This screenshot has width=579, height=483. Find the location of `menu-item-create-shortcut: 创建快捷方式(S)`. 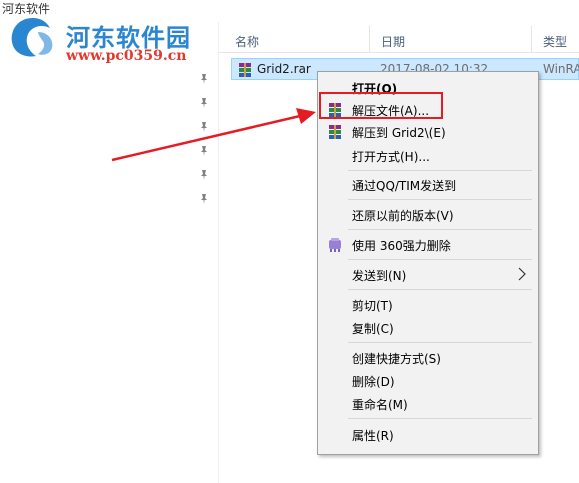

menu-item-create-shortcut: 创建快捷方式(S) is located at coordinates (428, 358).